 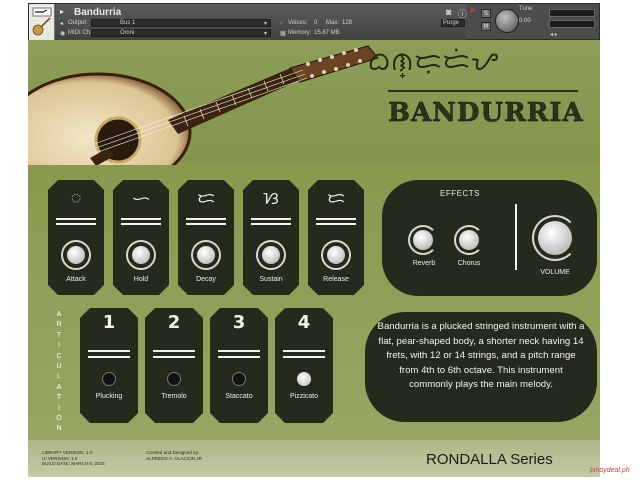 What do you see at coordinates (59, 429) in the screenshot?
I see `articulation-letter: N` at bounding box center [59, 429].